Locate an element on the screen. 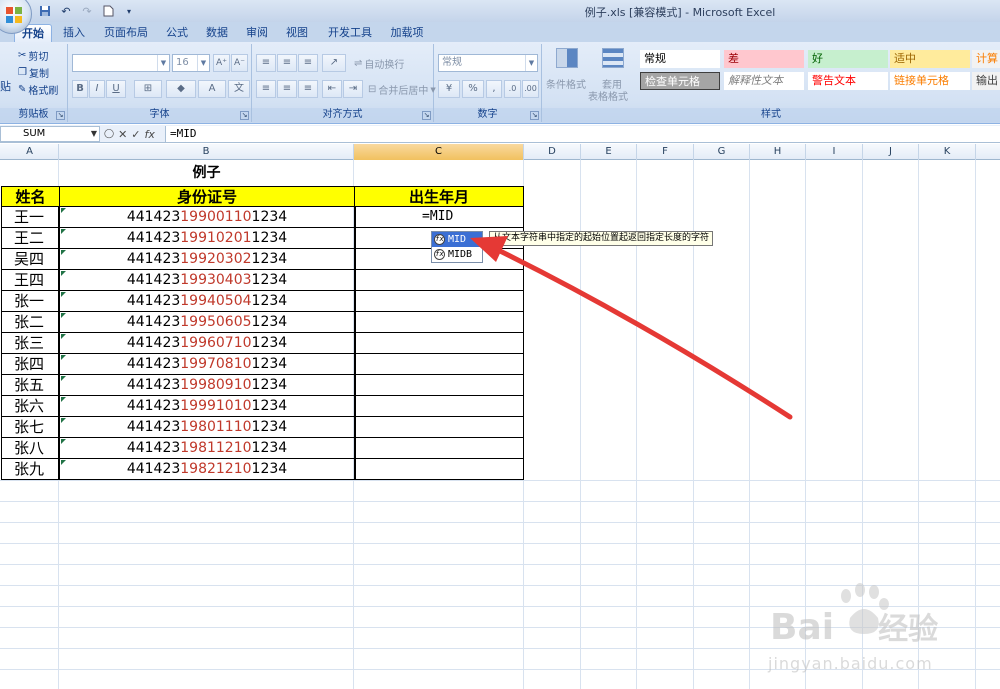 This screenshot has width=1000, height=689. orientation-icon: ↗ is located at coordinates (334, 63).